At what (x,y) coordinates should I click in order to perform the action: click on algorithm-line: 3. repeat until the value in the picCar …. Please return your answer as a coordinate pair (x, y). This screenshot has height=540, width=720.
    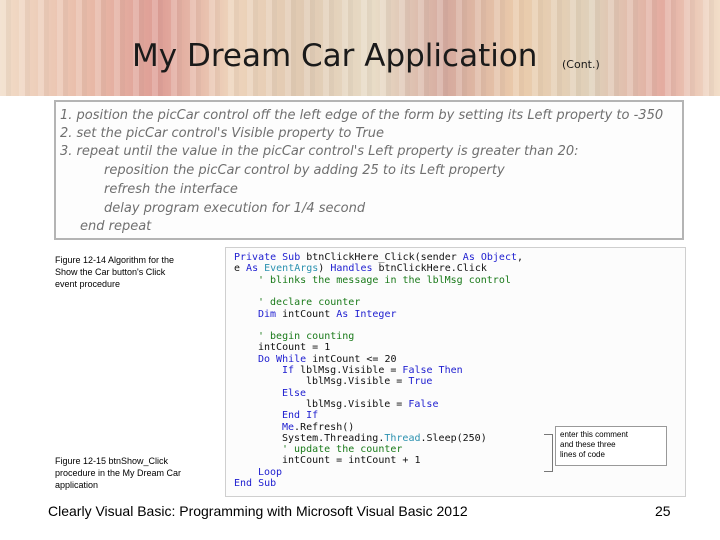
    Looking at the image, I should click on (319, 151).